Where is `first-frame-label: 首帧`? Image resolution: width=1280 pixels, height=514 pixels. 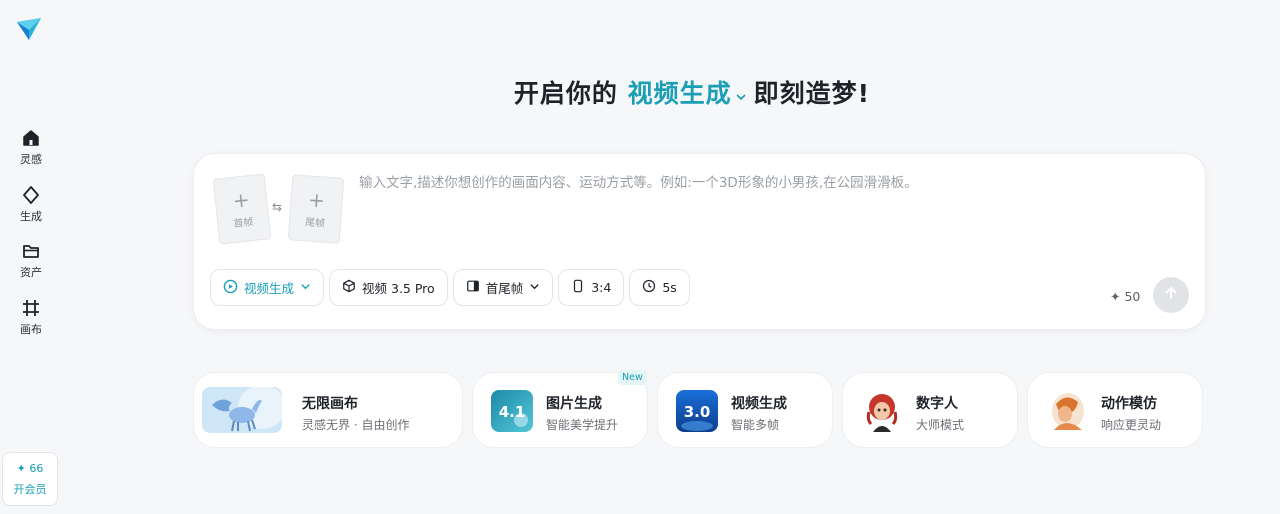 first-frame-label: 首帧 is located at coordinates (243, 223).